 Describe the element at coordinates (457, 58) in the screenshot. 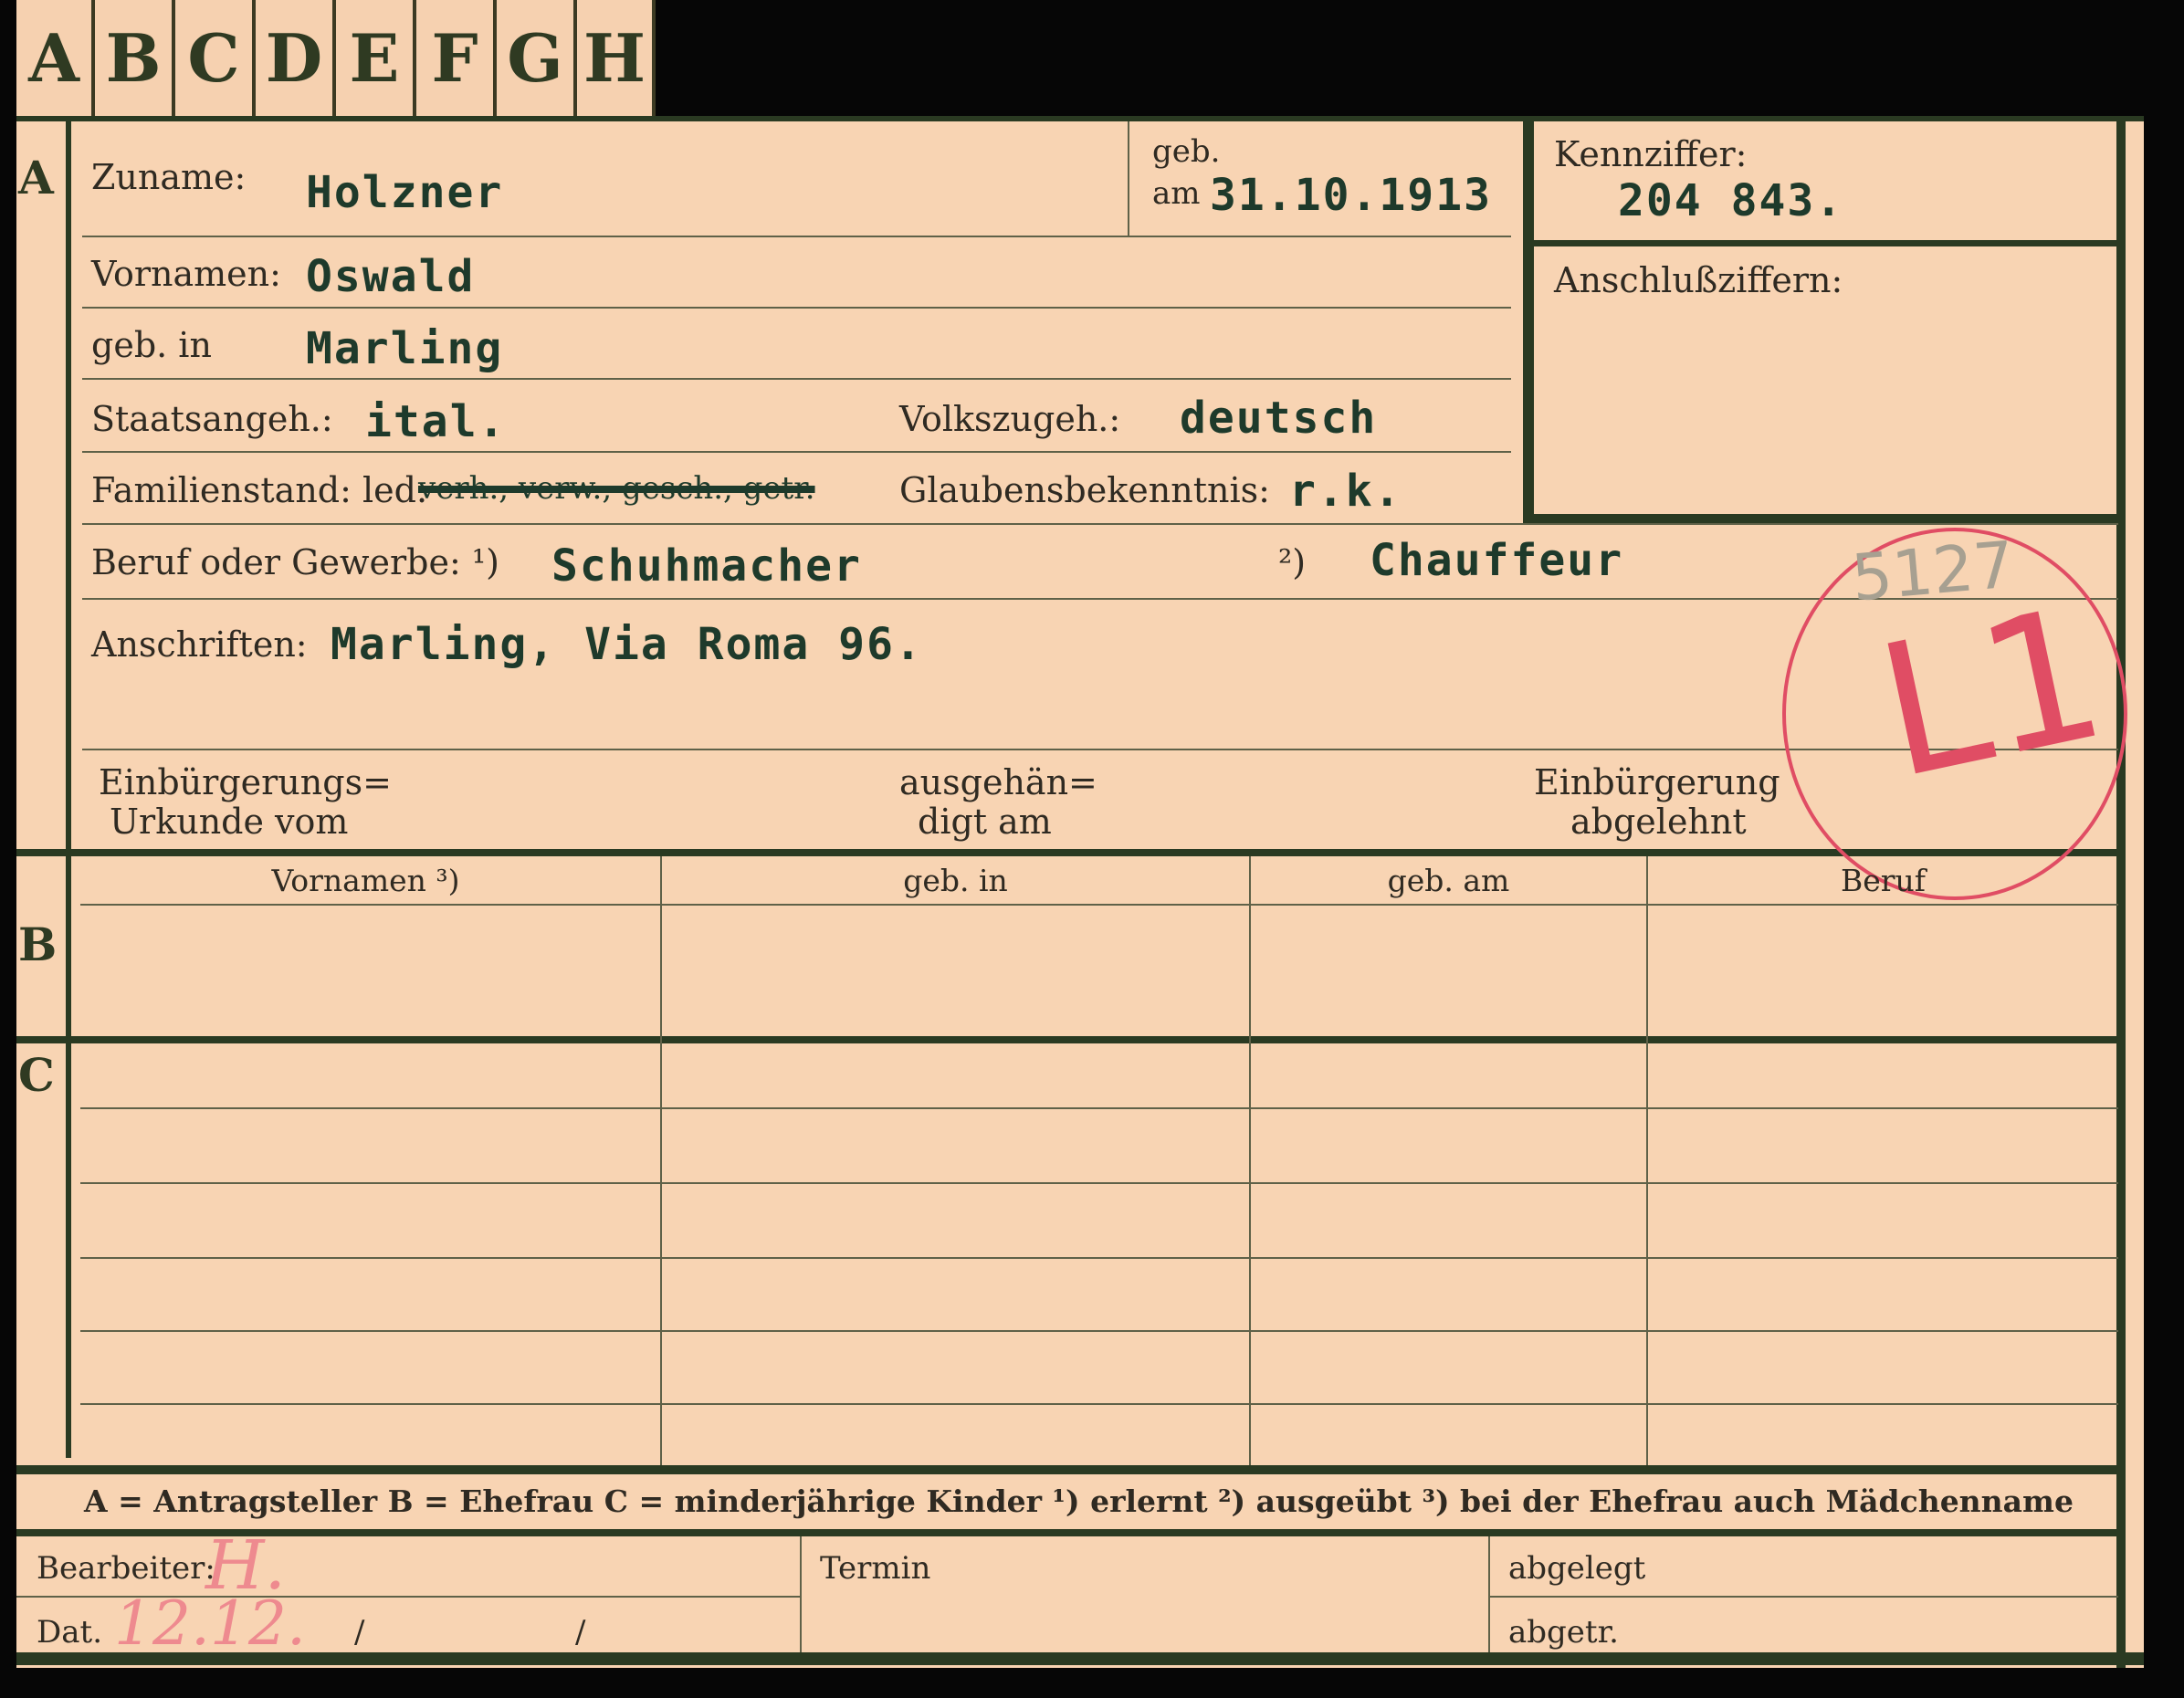

I see `tab-letter: F` at that location.